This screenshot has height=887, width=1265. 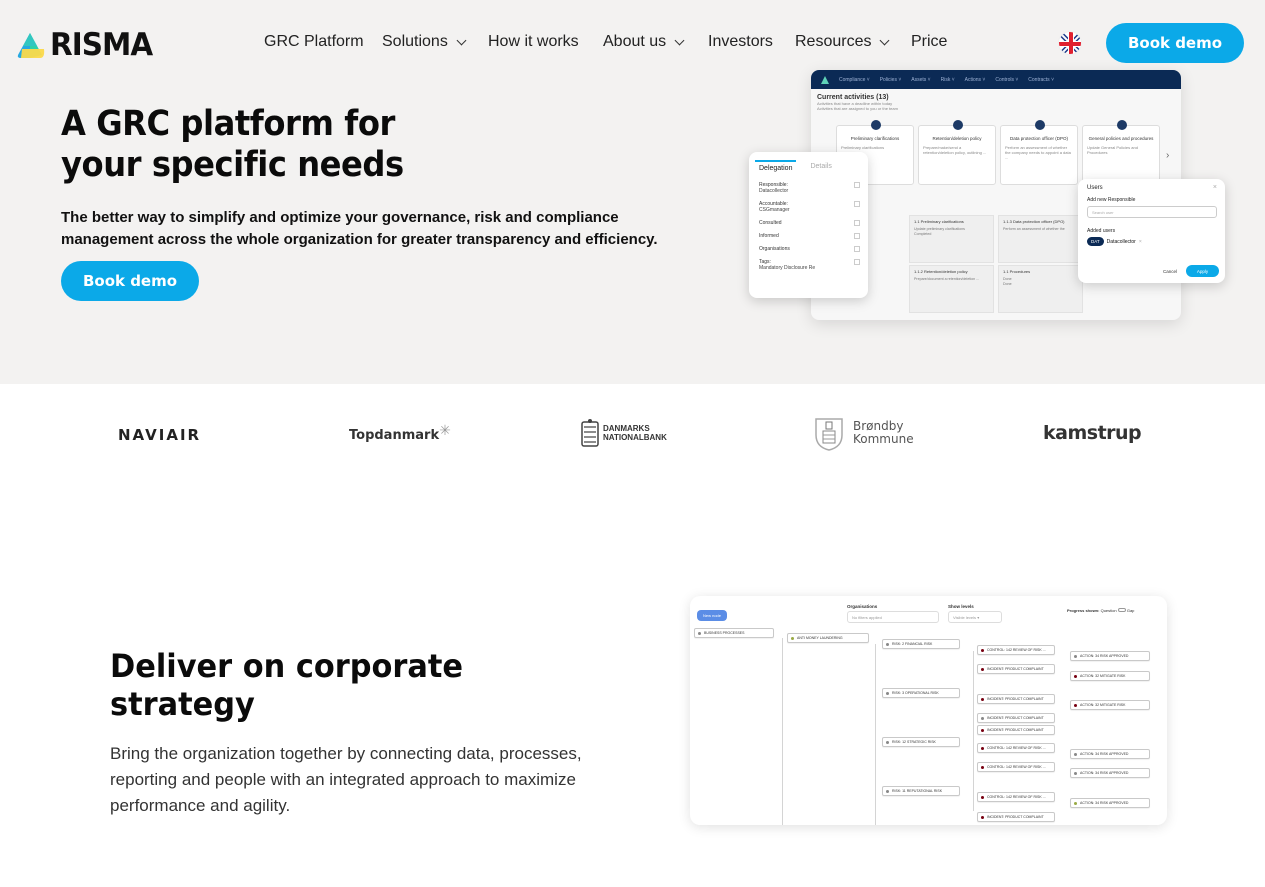 I want to click on tile-title: 1.1.2 Retention/deletion policy, so click(x=941, y=271).